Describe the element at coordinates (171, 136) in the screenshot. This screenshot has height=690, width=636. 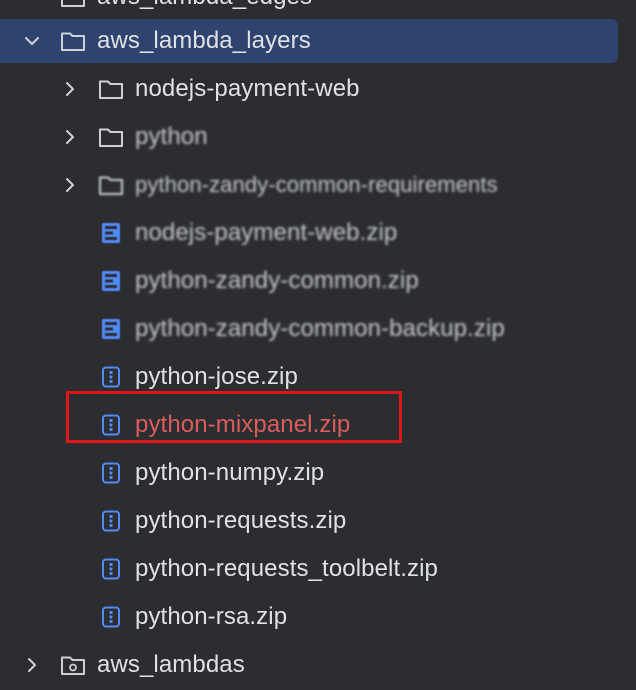
I see `tree-item-label: python` at that location.